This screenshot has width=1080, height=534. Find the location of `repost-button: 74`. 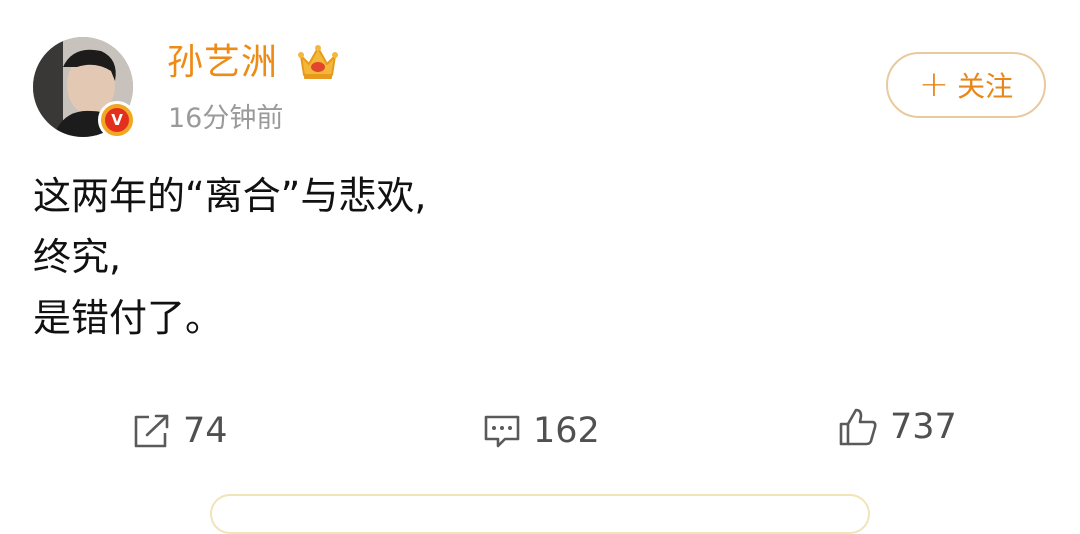

repost-button: 74 is located at coordinates (180, 431).